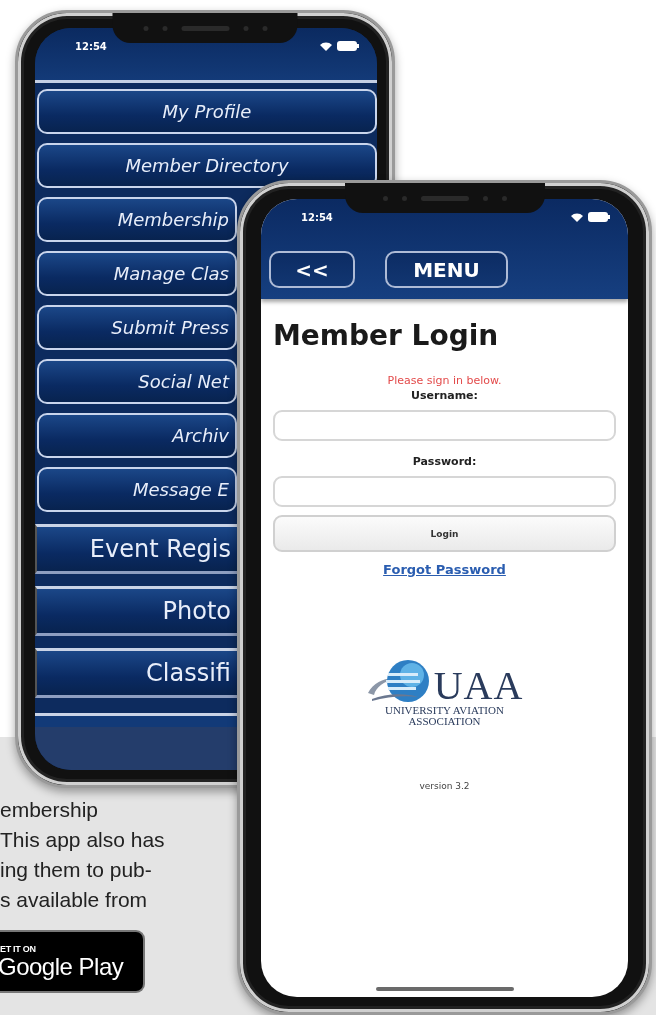 The image size is (656, 1015). I want to click on menu-button: Event Regis, so click(136, 549).